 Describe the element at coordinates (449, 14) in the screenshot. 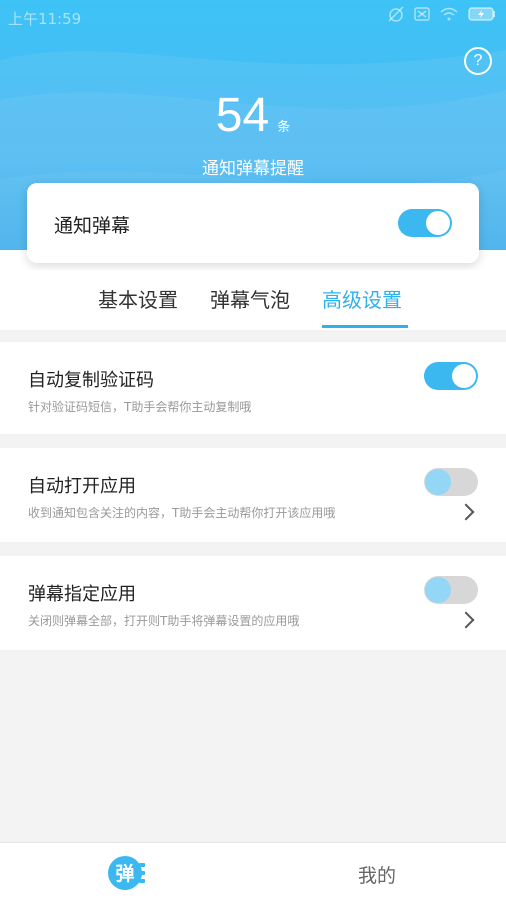

I see `wifi-icon` at that location.